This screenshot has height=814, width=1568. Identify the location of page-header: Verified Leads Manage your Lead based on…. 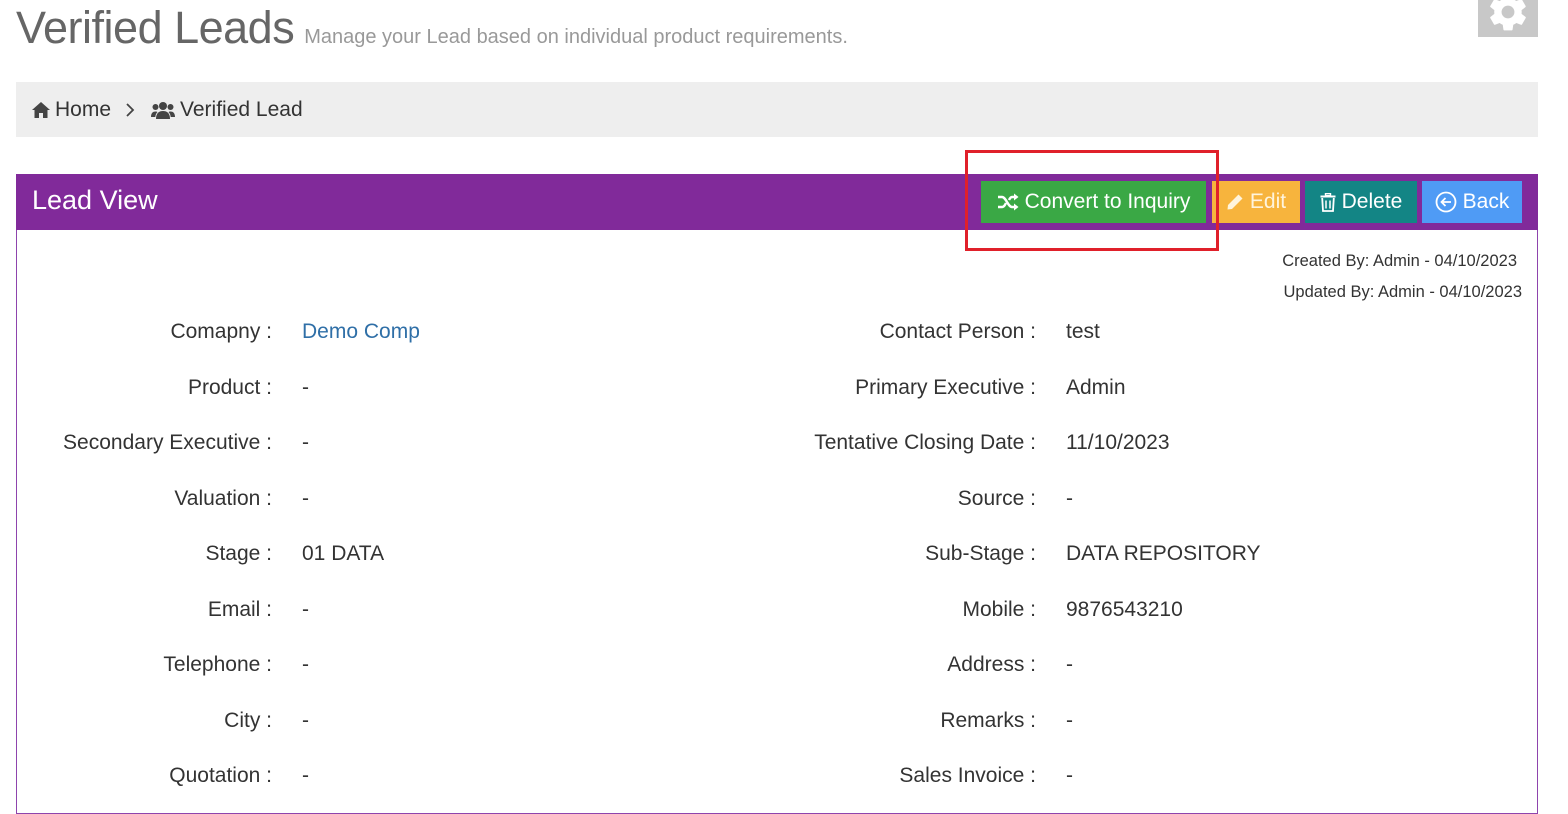
(432, 32).